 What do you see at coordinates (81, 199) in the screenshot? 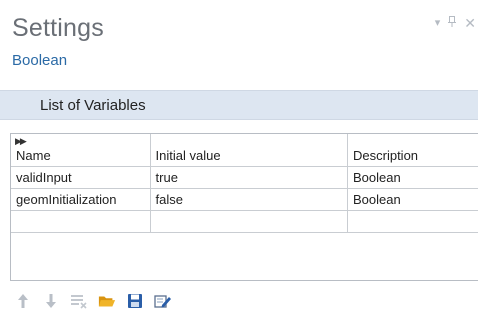
I see `cell-name: geomInitialization` at bounding box center [81, 199].